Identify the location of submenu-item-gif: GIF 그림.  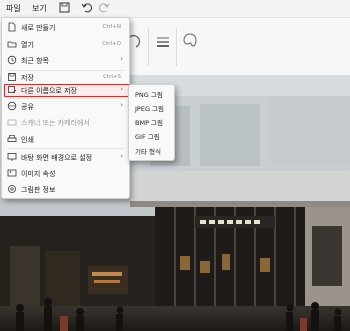
(151, 135).